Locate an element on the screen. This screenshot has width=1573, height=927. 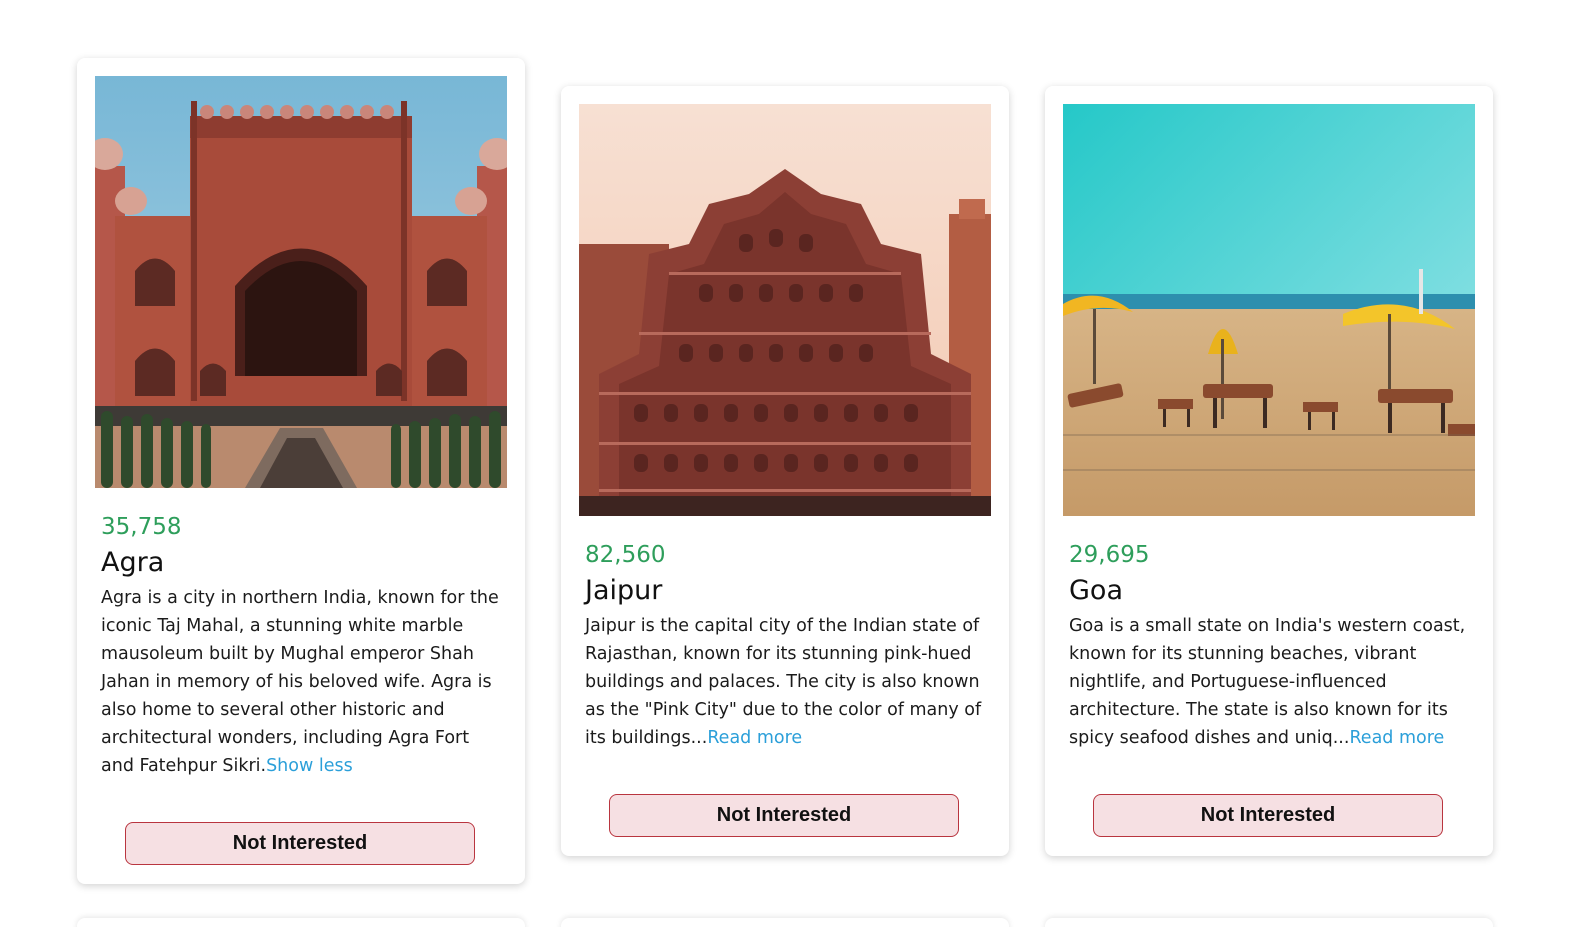
tour-price: 82,560 is located at coordinates (625, 555).